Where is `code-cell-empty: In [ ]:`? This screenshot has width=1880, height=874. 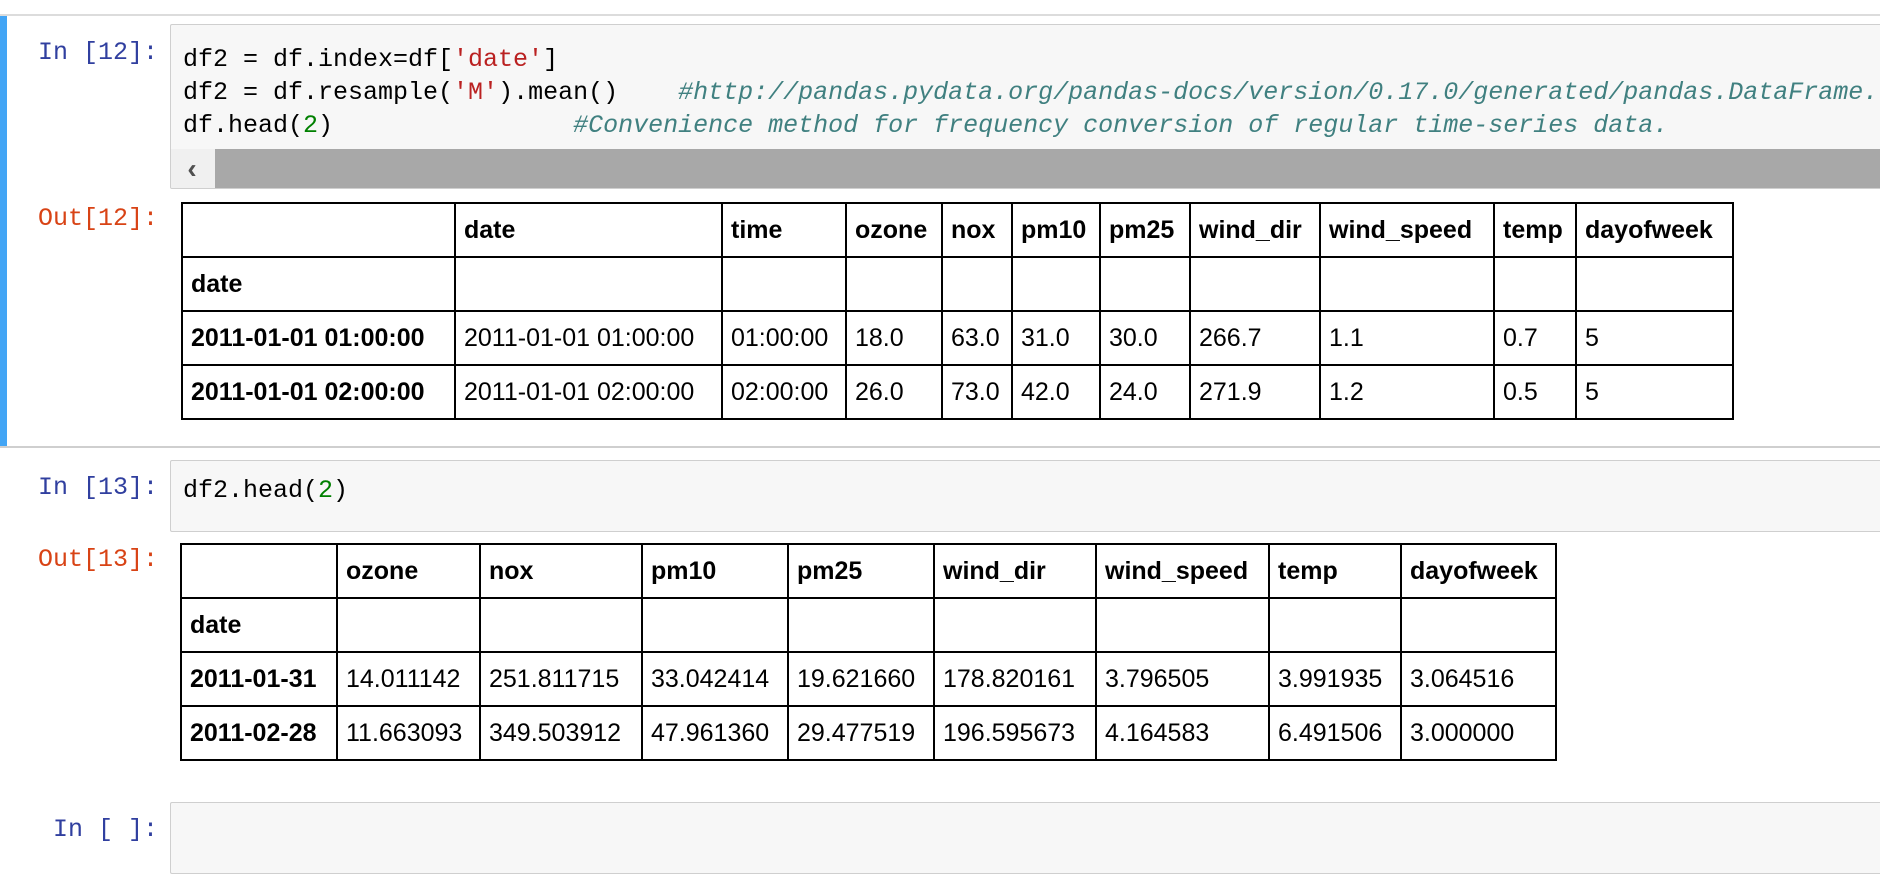
code-cell-empty: In [ ]: is located at coordinates (940, 832).